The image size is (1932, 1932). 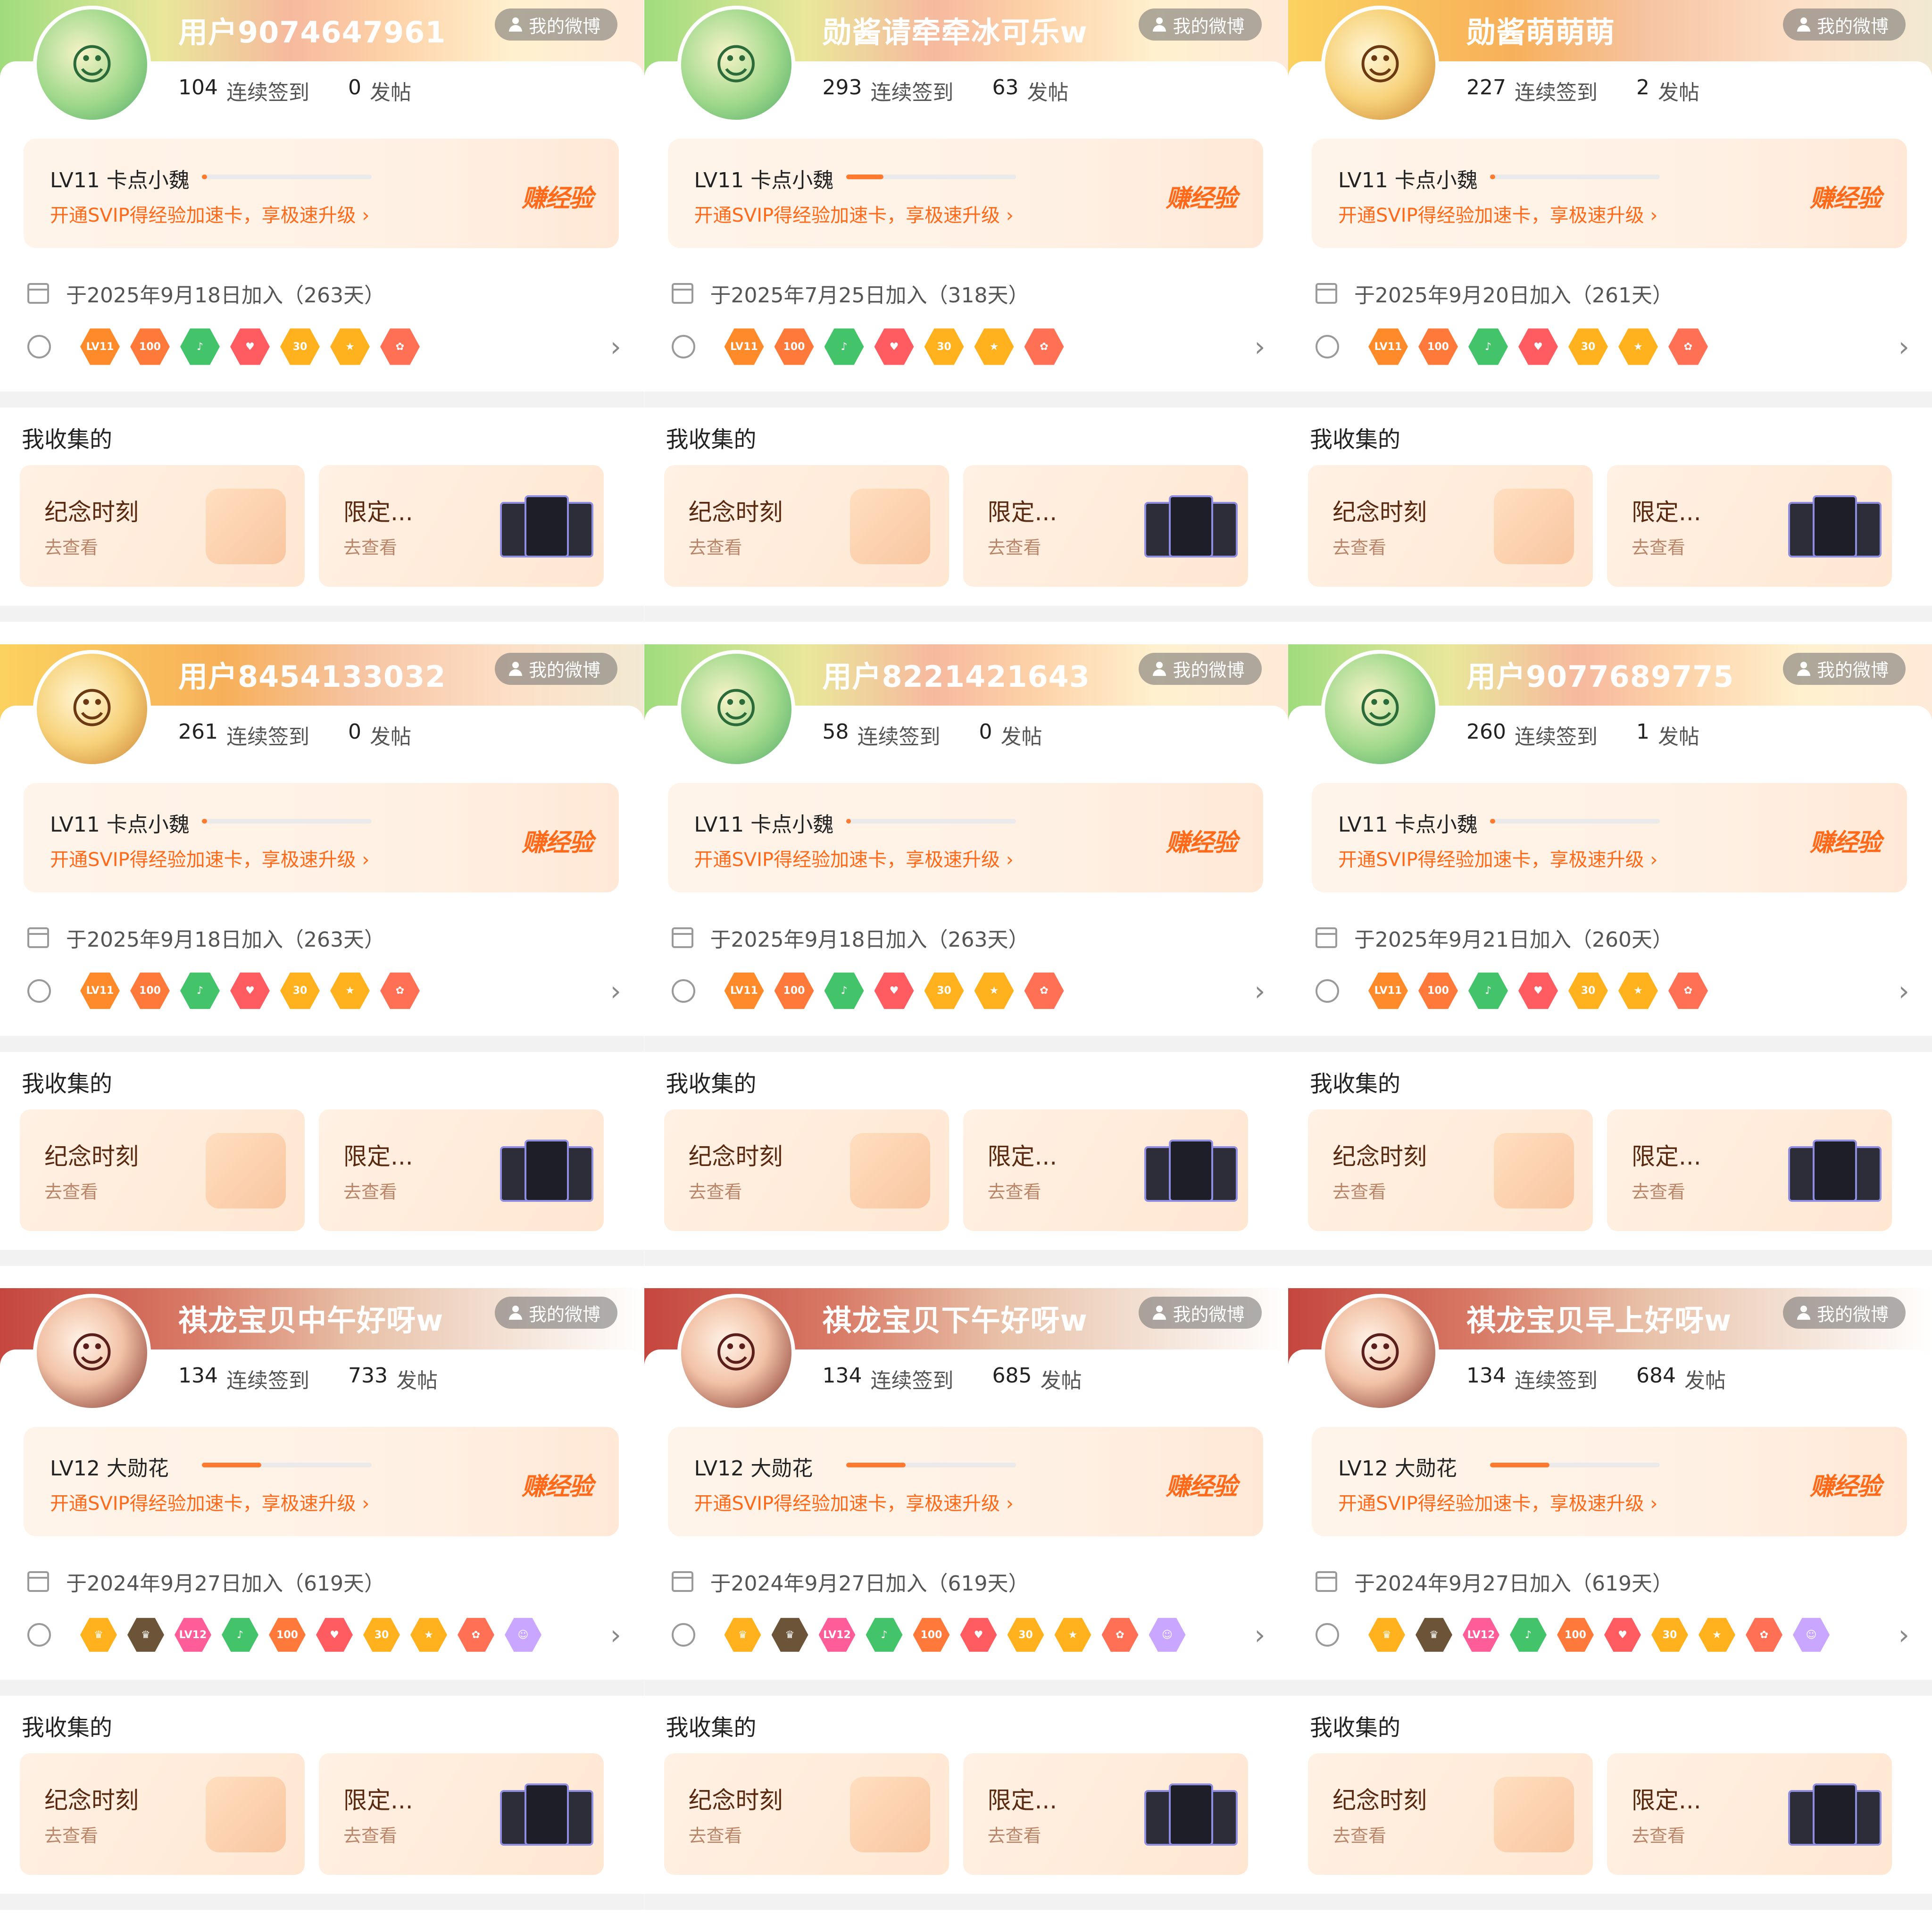 I want to click on calendar-gift-icon, so click(x=889, y=526).